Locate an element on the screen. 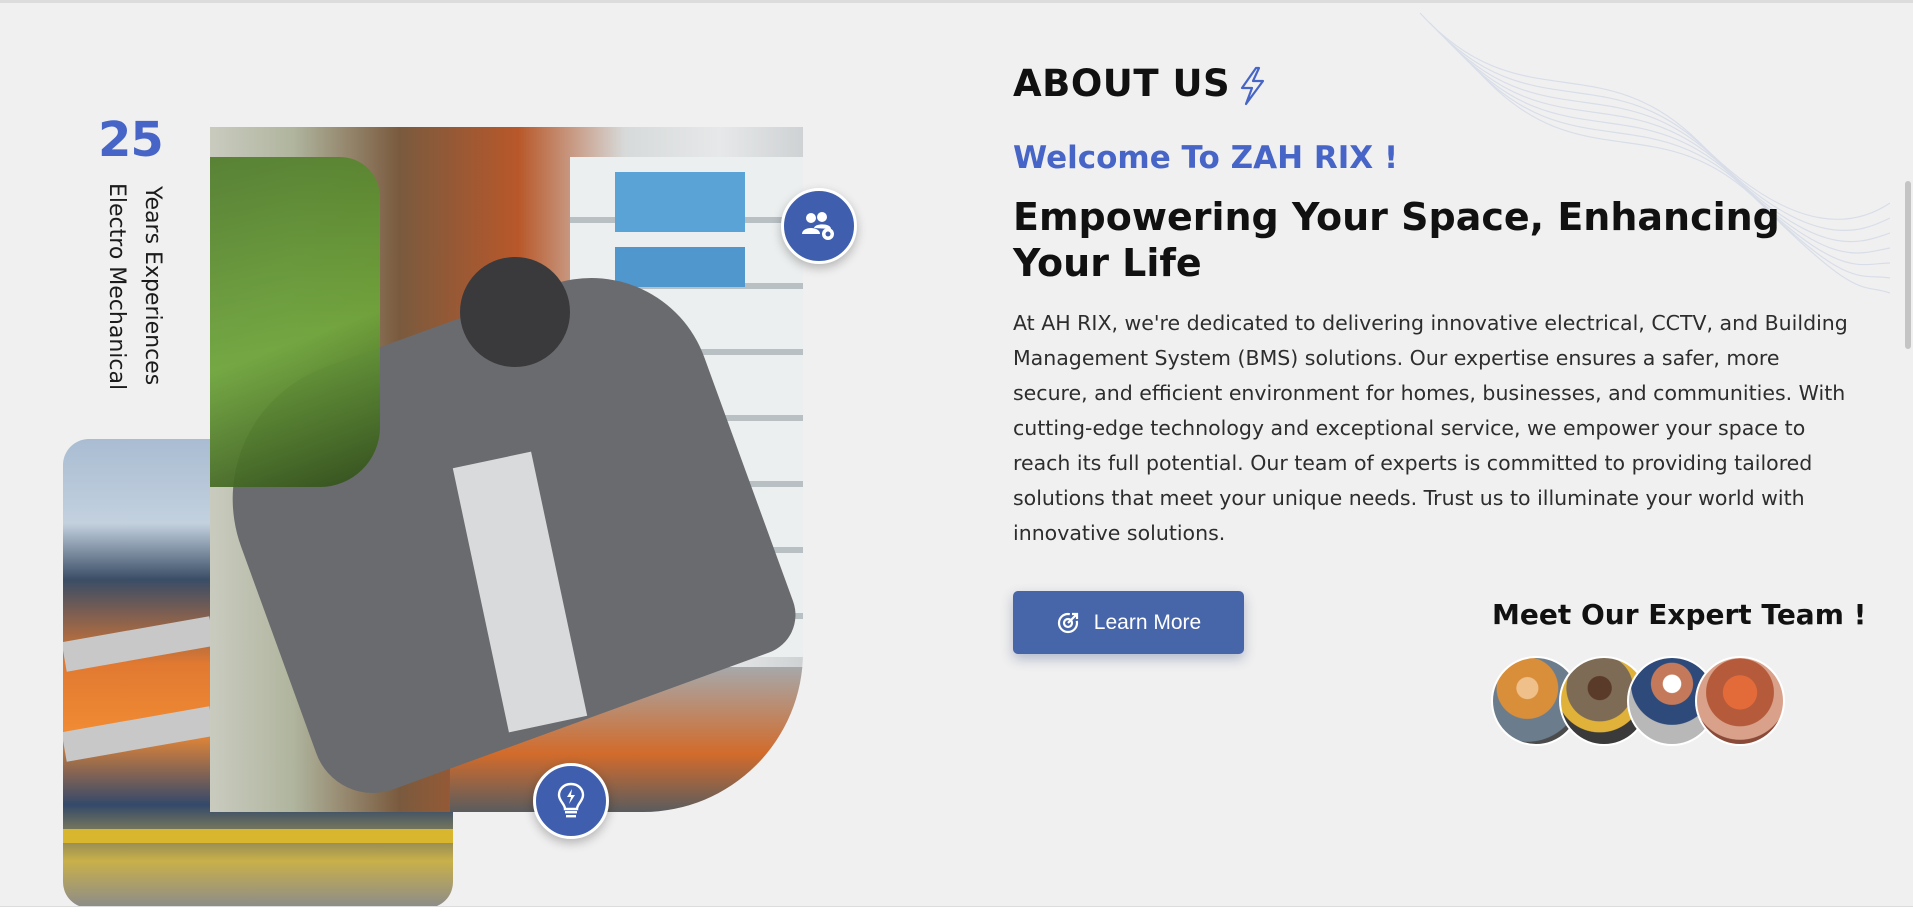 Image resolution: width=1913 pixels, height=923 pixels. years-experience-label: Years Experiences is located at coordinates (152, 286).